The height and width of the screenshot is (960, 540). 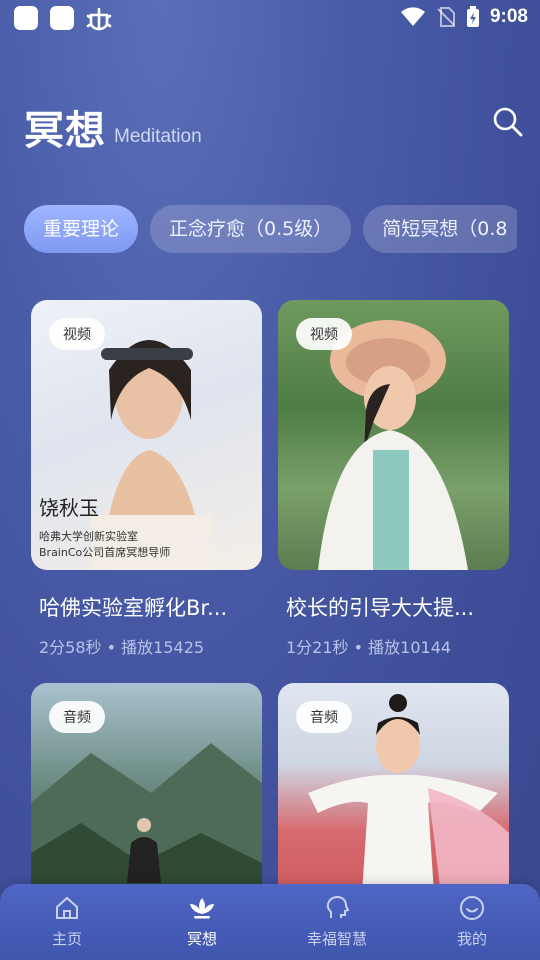 I want to click on duration: 2分58秒, so click(x=70, y=647).